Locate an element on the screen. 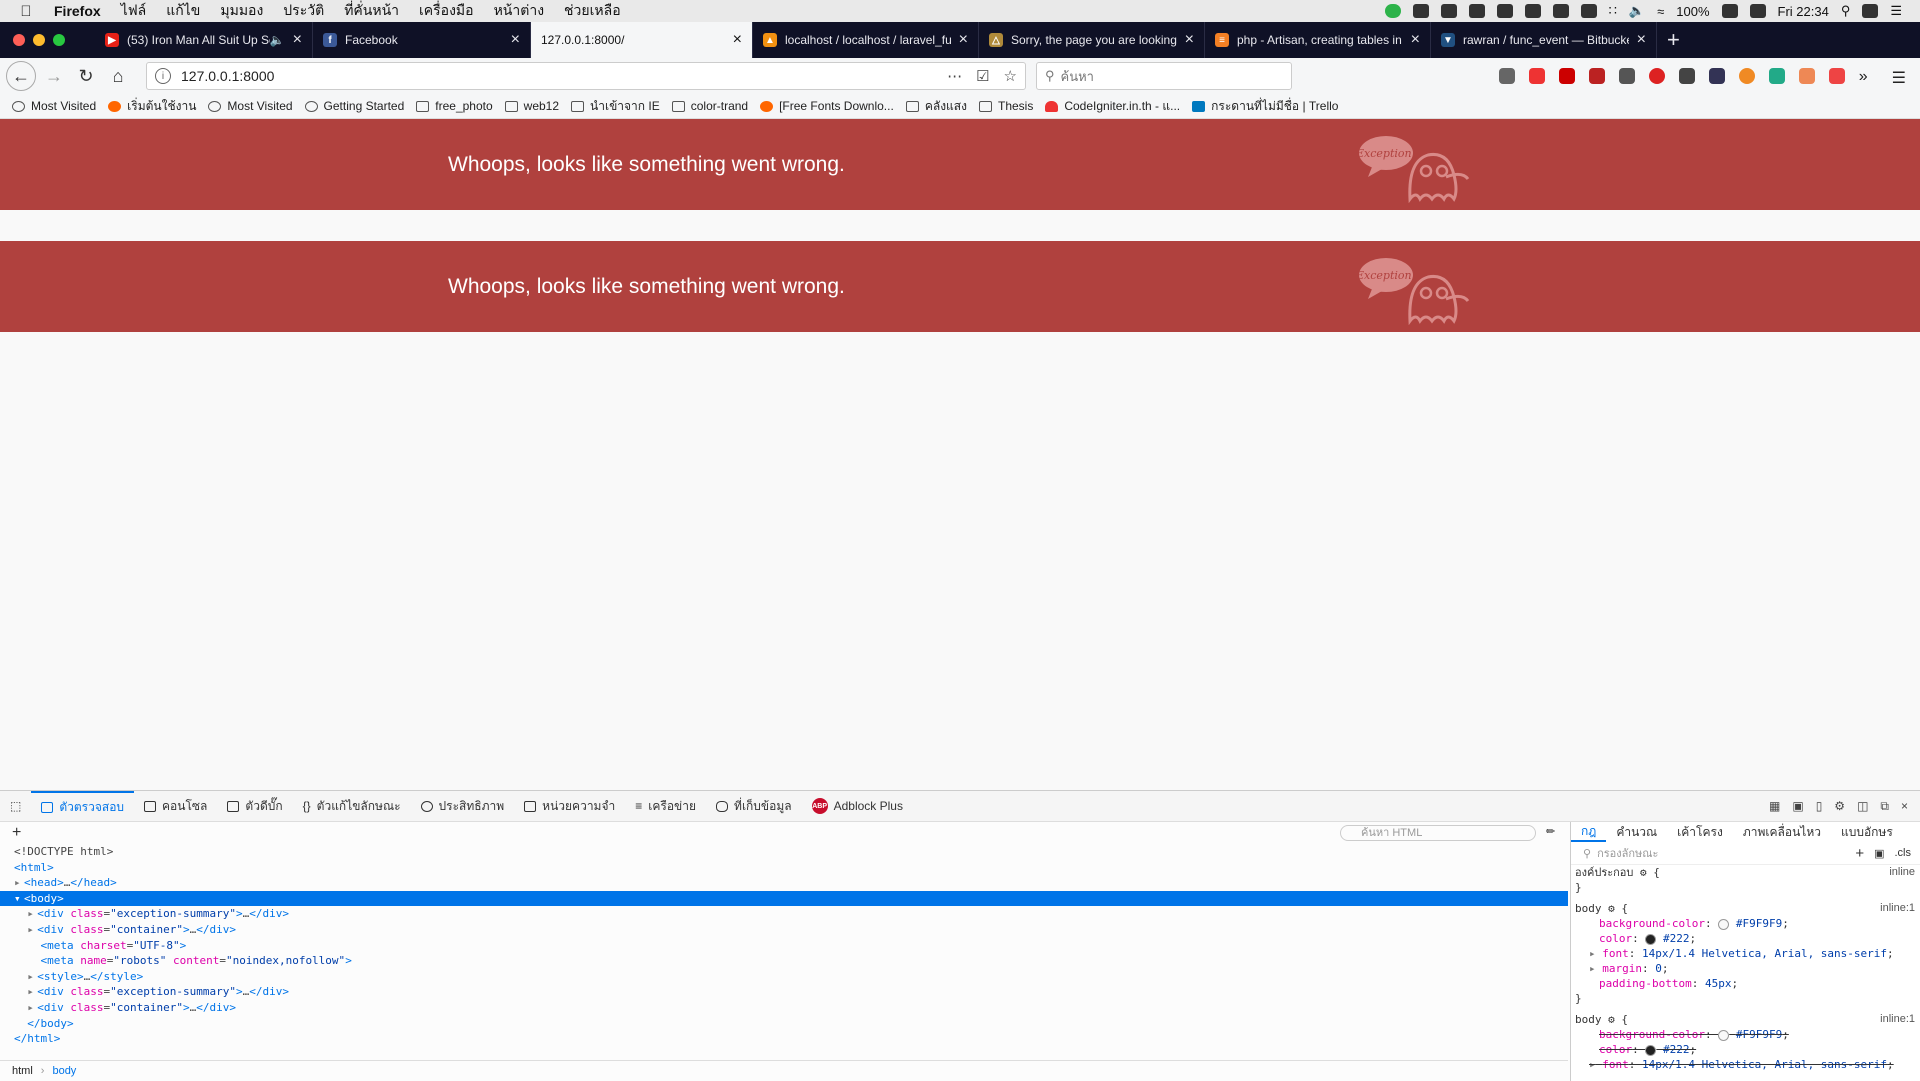  add-rule-icon: + is located at coordinates (1859, 853).